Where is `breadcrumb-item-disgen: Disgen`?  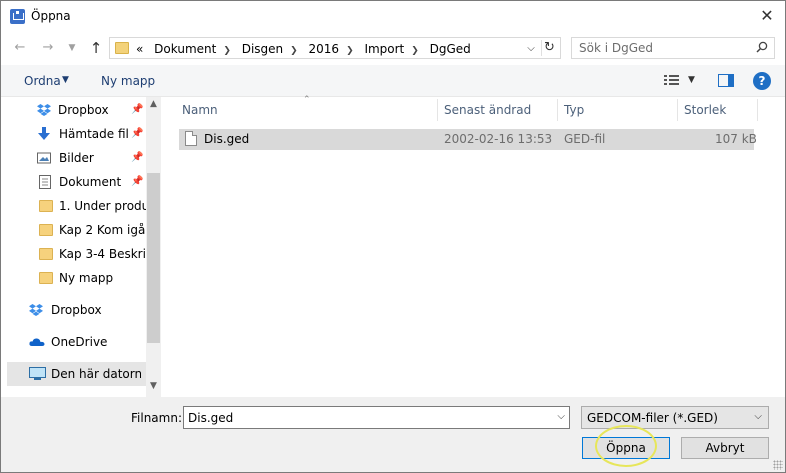
breadcrumb-item-disgen: Disgen is located at coordinates (262, 49).